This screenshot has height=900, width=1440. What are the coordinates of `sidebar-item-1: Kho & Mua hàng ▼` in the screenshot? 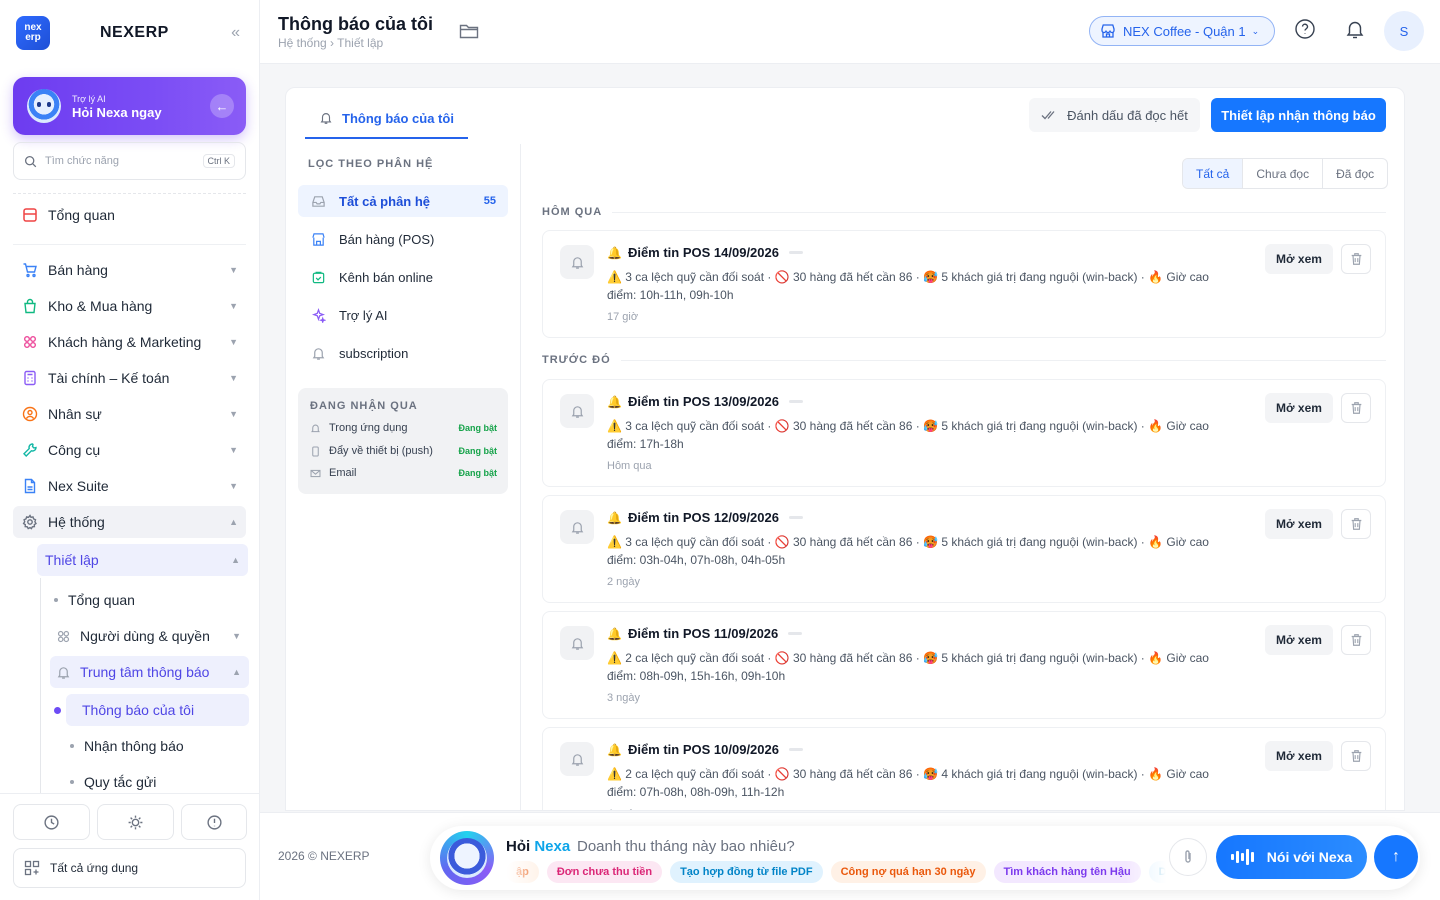 It's located at (129, 306).